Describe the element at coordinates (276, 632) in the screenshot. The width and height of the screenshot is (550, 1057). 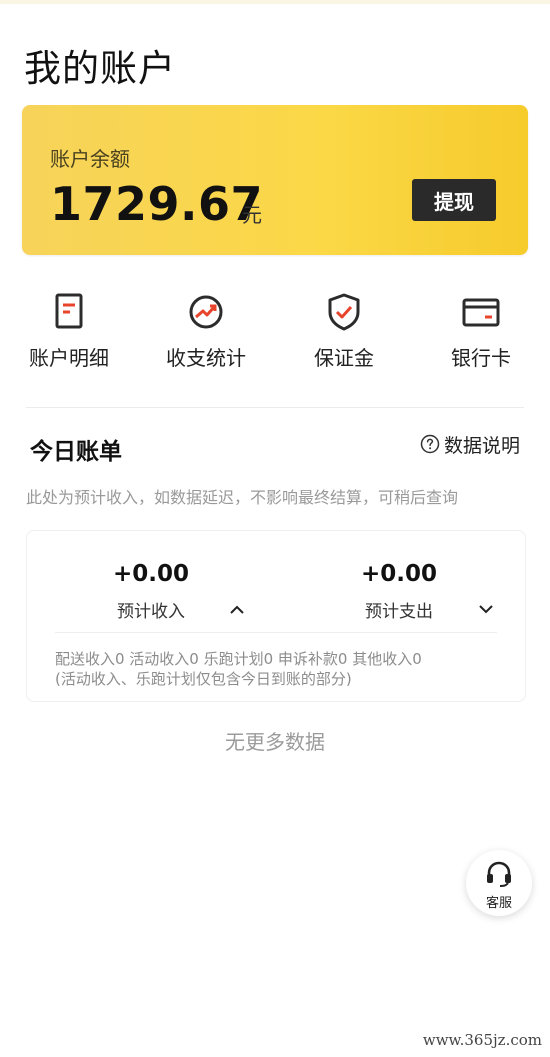
I see `card-divider` at that location.